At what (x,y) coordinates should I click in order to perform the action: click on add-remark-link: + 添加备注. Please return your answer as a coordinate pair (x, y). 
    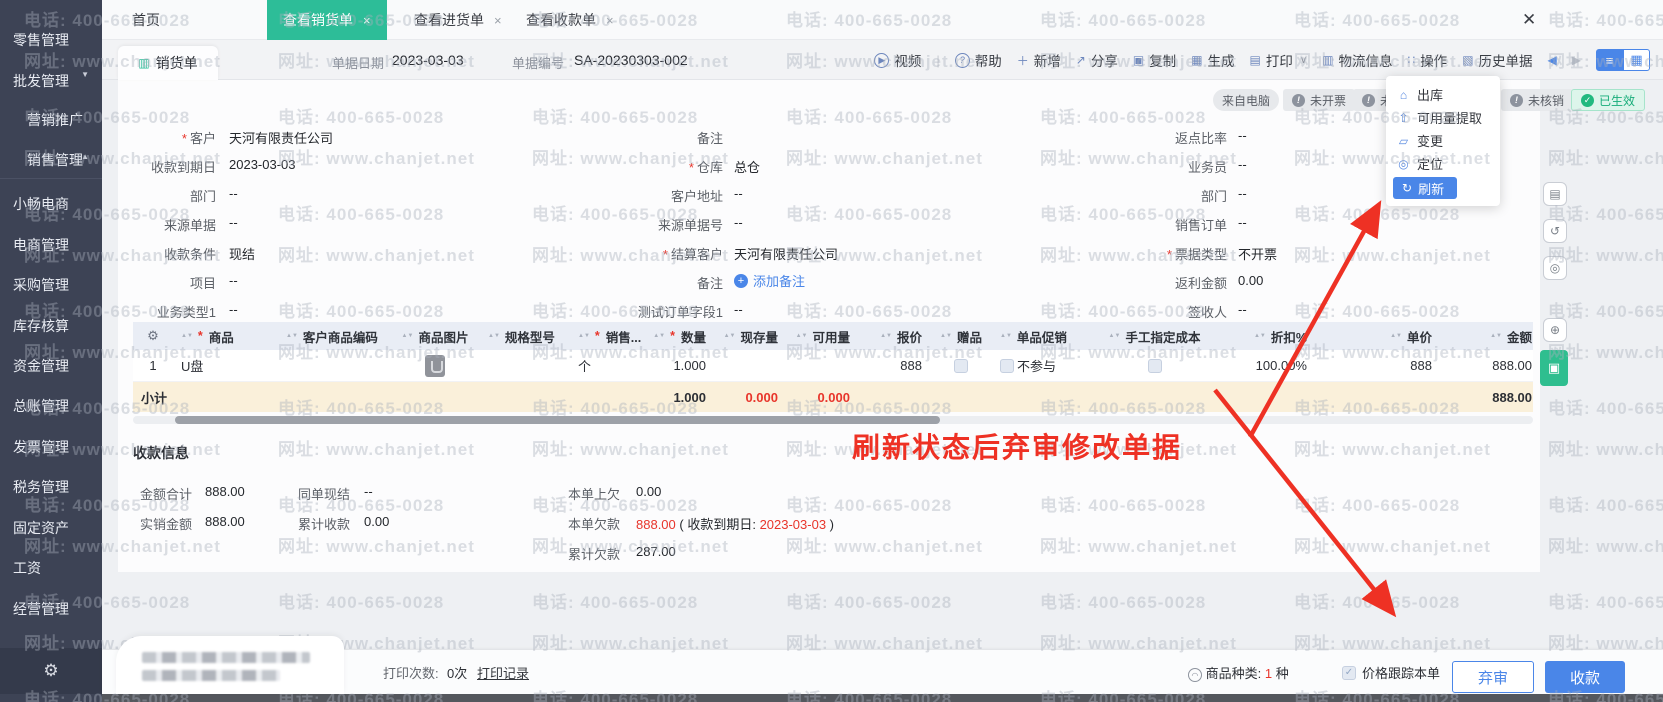
    Looking at the image, I should click on (769, 280).